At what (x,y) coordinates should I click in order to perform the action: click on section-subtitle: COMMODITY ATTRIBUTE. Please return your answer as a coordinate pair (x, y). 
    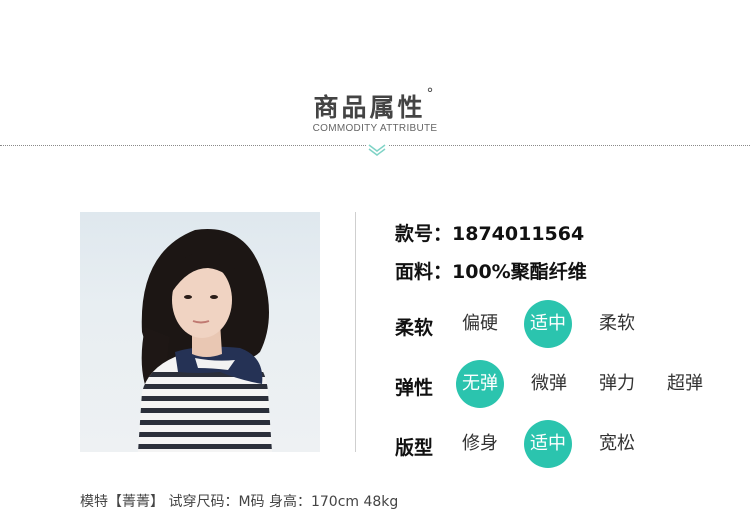
    Looking at the image, I should click on (375, 128).